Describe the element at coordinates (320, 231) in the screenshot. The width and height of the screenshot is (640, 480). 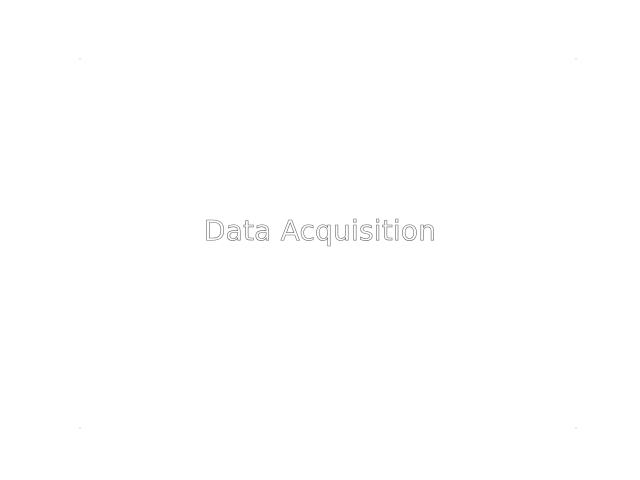
I see `splash-title: Data Acquisition` at that location.